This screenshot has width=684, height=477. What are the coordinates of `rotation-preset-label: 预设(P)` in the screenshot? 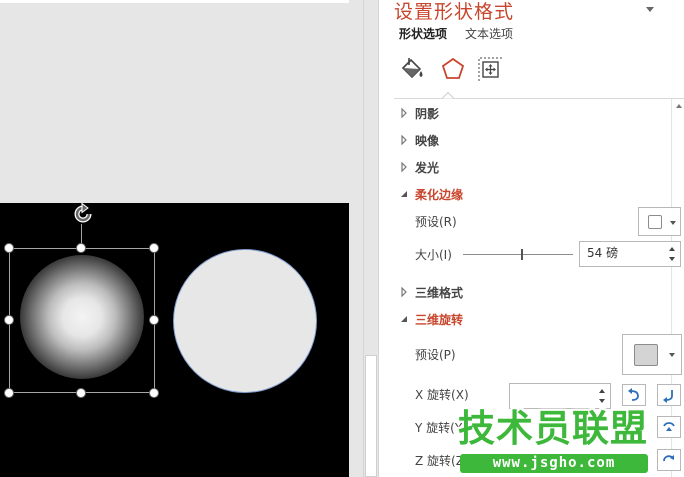 It's located at (435, 355).